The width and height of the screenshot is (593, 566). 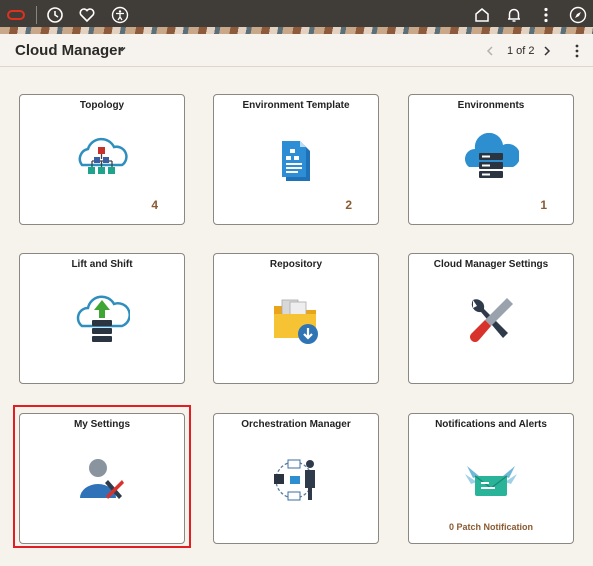 I want to click on tile-title: Environment Template, so click(x=296, y=105).